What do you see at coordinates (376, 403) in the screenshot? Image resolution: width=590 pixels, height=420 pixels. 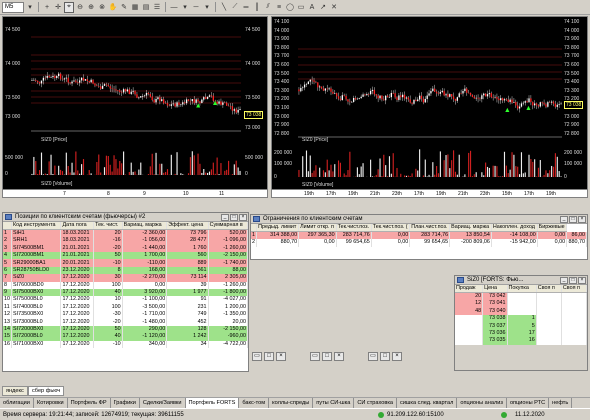 I see `tab-9: СИ страховка` at bounding box center [376, 403].